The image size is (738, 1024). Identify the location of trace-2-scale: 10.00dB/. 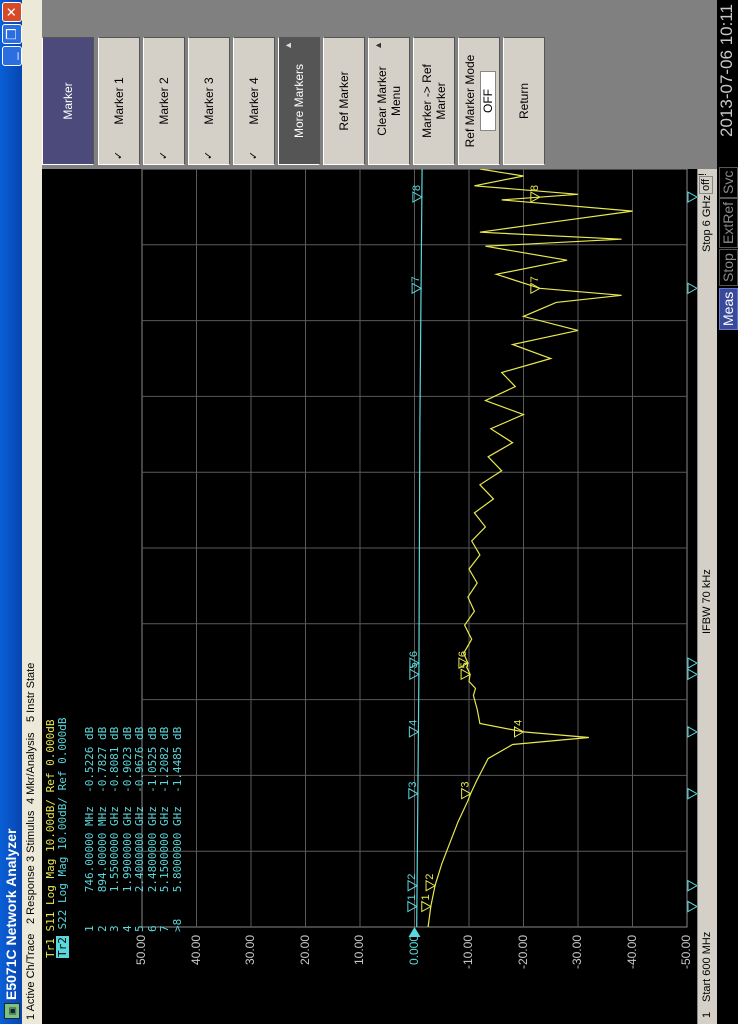
(62, 824).